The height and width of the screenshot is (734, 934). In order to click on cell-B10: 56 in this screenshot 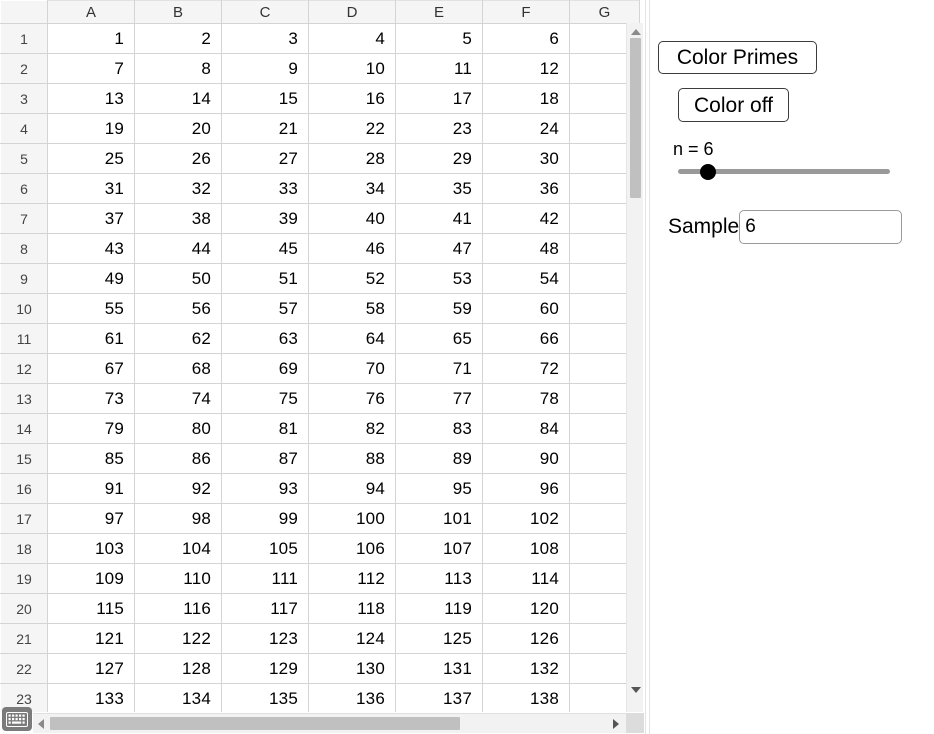, I will do `click(178, 308)`.